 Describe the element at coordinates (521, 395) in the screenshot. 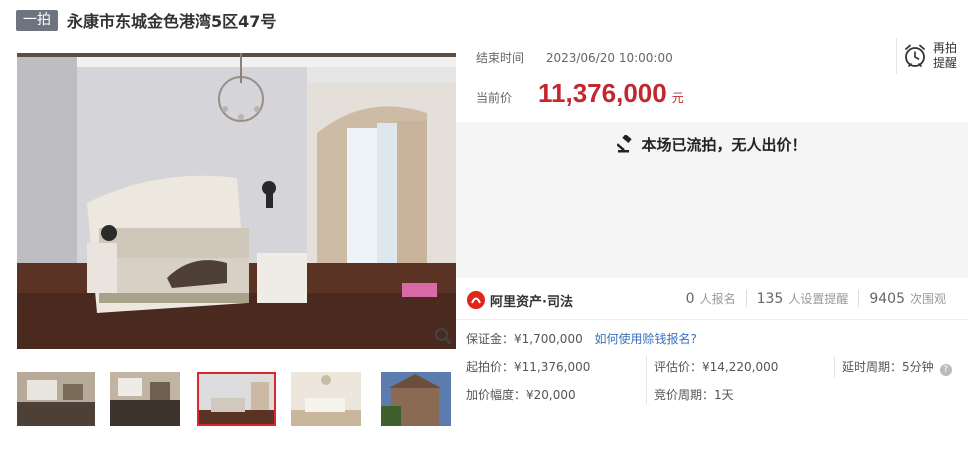

I see `bid-increment: 加价幅度：¥20,000` at that location.